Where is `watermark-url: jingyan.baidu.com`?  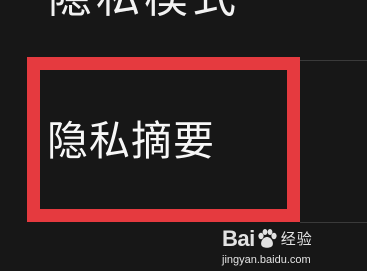
watermark-url: jingyan.baidu.com is located at coordinates (266, 260).